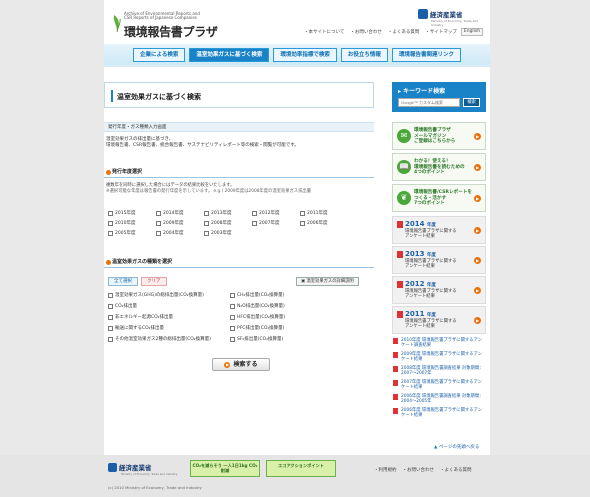 The width and height of the screenshot is (590, 497). I want to click on year-option: 2005年度, so click(132, 233).